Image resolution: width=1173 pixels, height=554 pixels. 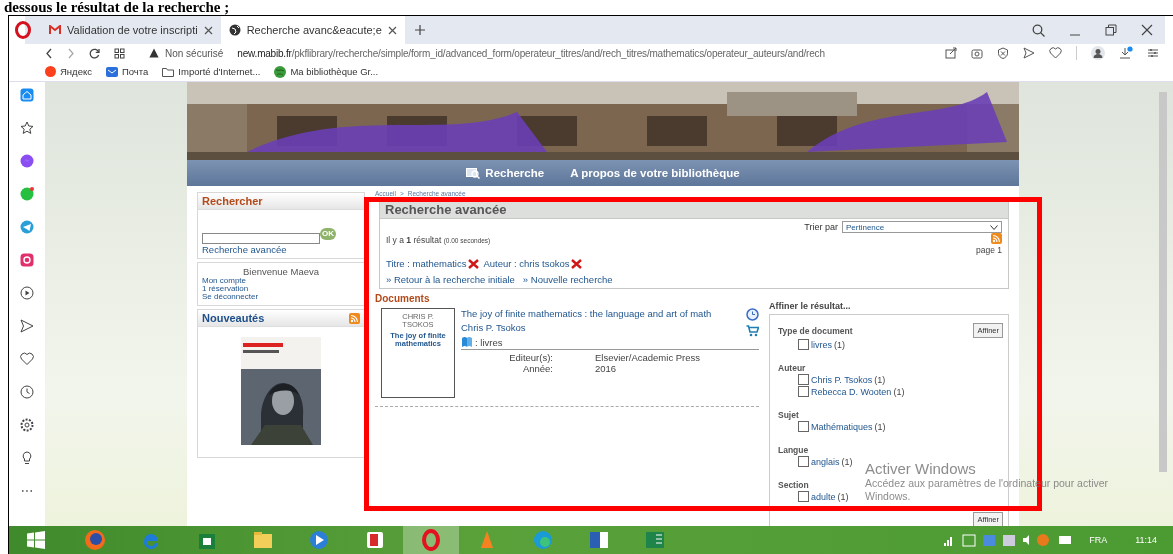 What do you see at coordinates (537, 368) in the screenshot?
I see `field-label: Année:` at bounding box center [537, 368].